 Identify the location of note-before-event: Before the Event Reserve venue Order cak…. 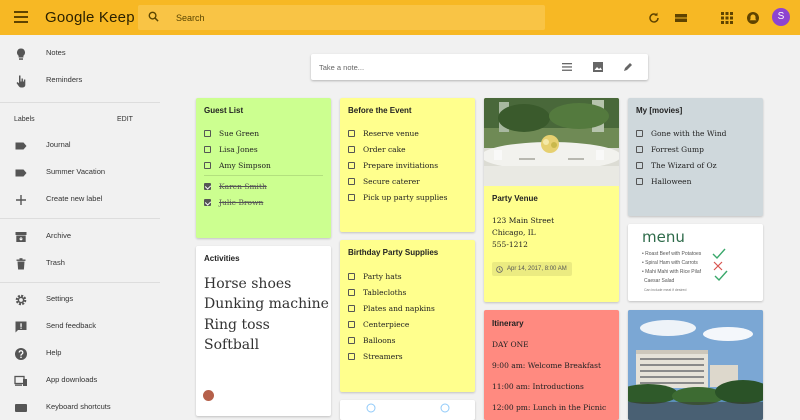
(407, 165).